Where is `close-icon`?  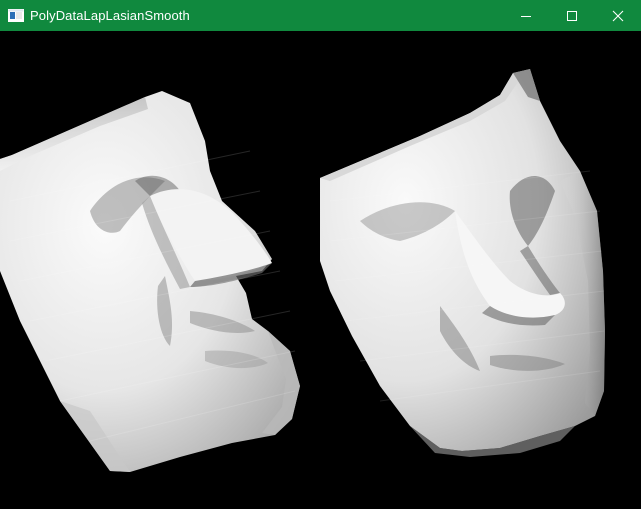 close-icon is located at coordinates (618, 15).